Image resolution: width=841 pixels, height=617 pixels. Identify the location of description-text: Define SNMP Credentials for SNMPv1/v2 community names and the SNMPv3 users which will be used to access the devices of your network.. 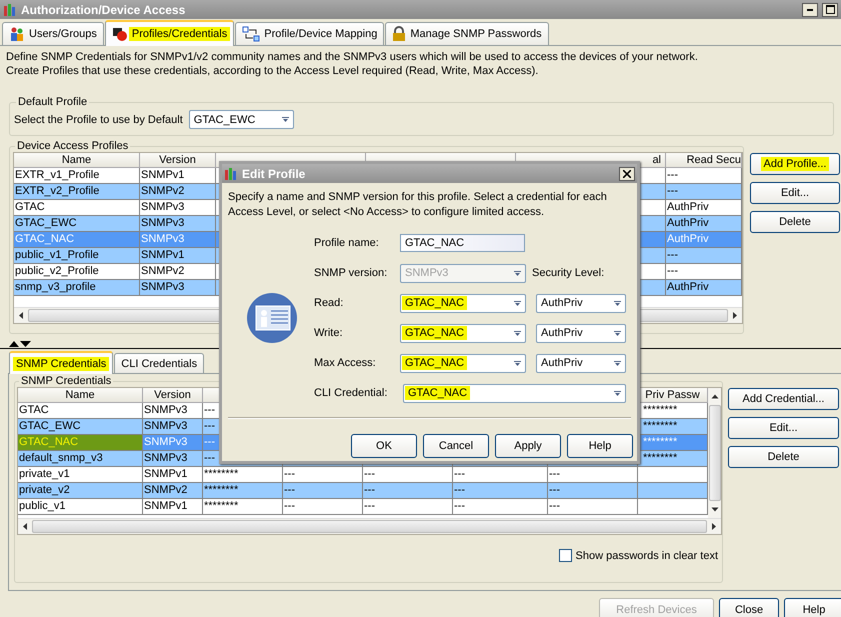
(352, 57).